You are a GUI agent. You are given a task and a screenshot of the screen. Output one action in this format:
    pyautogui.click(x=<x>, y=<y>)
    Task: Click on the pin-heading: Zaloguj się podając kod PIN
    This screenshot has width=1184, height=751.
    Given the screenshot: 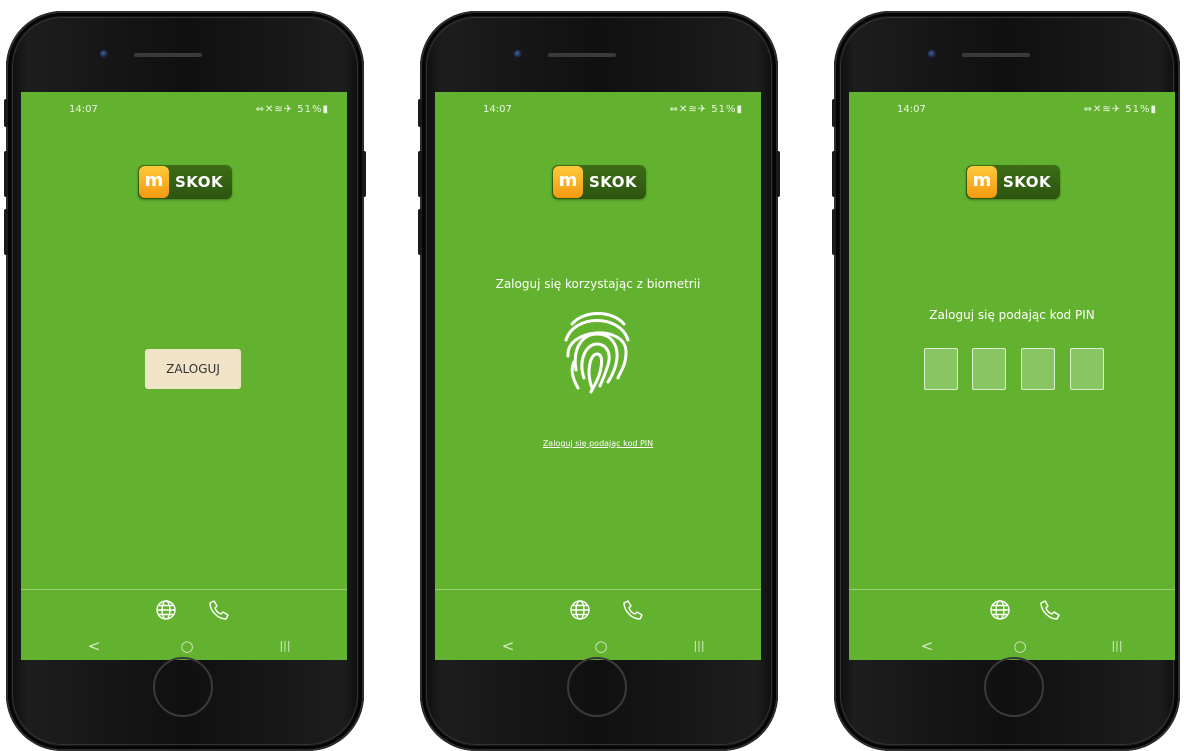 What is the action you would take?
    pyautogui.click(x=1012, y=315)
    